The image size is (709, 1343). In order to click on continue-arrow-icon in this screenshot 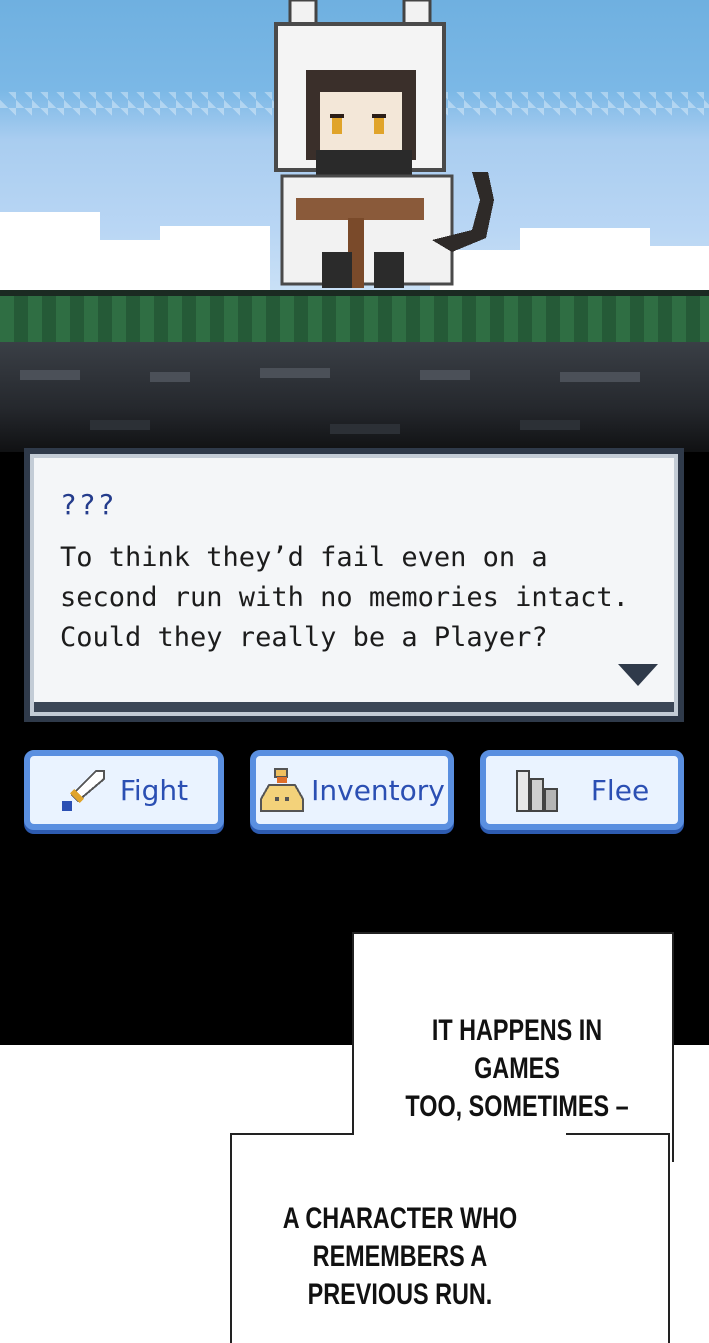, I will do `click(638, 675)`.